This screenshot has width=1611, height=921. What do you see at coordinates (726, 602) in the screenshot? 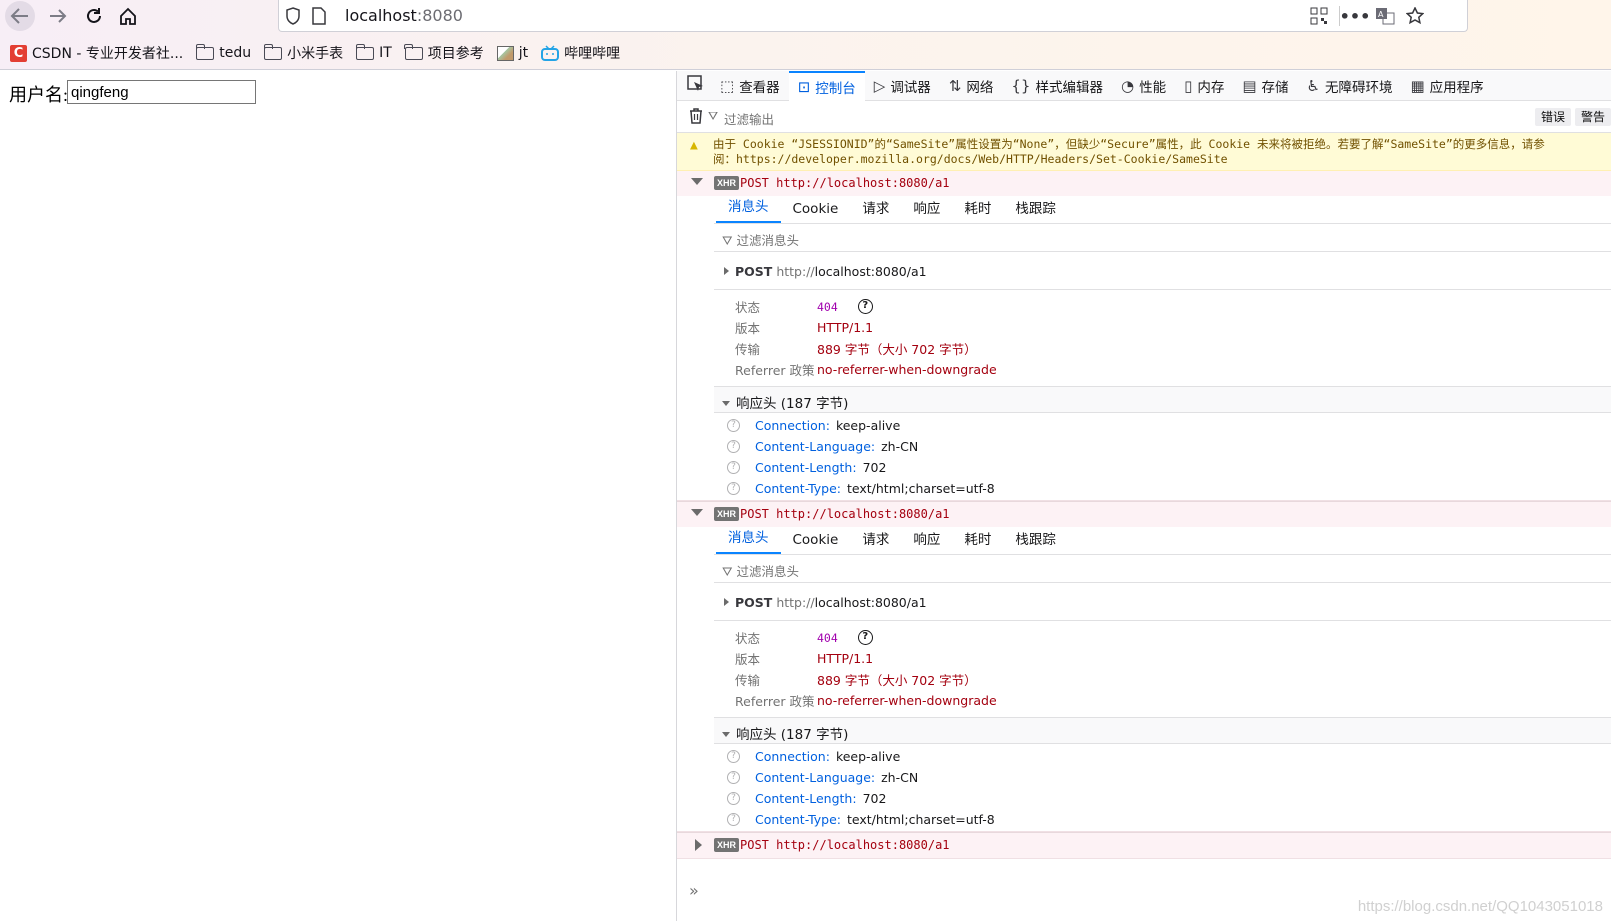
I see `expand-arrow-icon` at bounding box center [726, 602].